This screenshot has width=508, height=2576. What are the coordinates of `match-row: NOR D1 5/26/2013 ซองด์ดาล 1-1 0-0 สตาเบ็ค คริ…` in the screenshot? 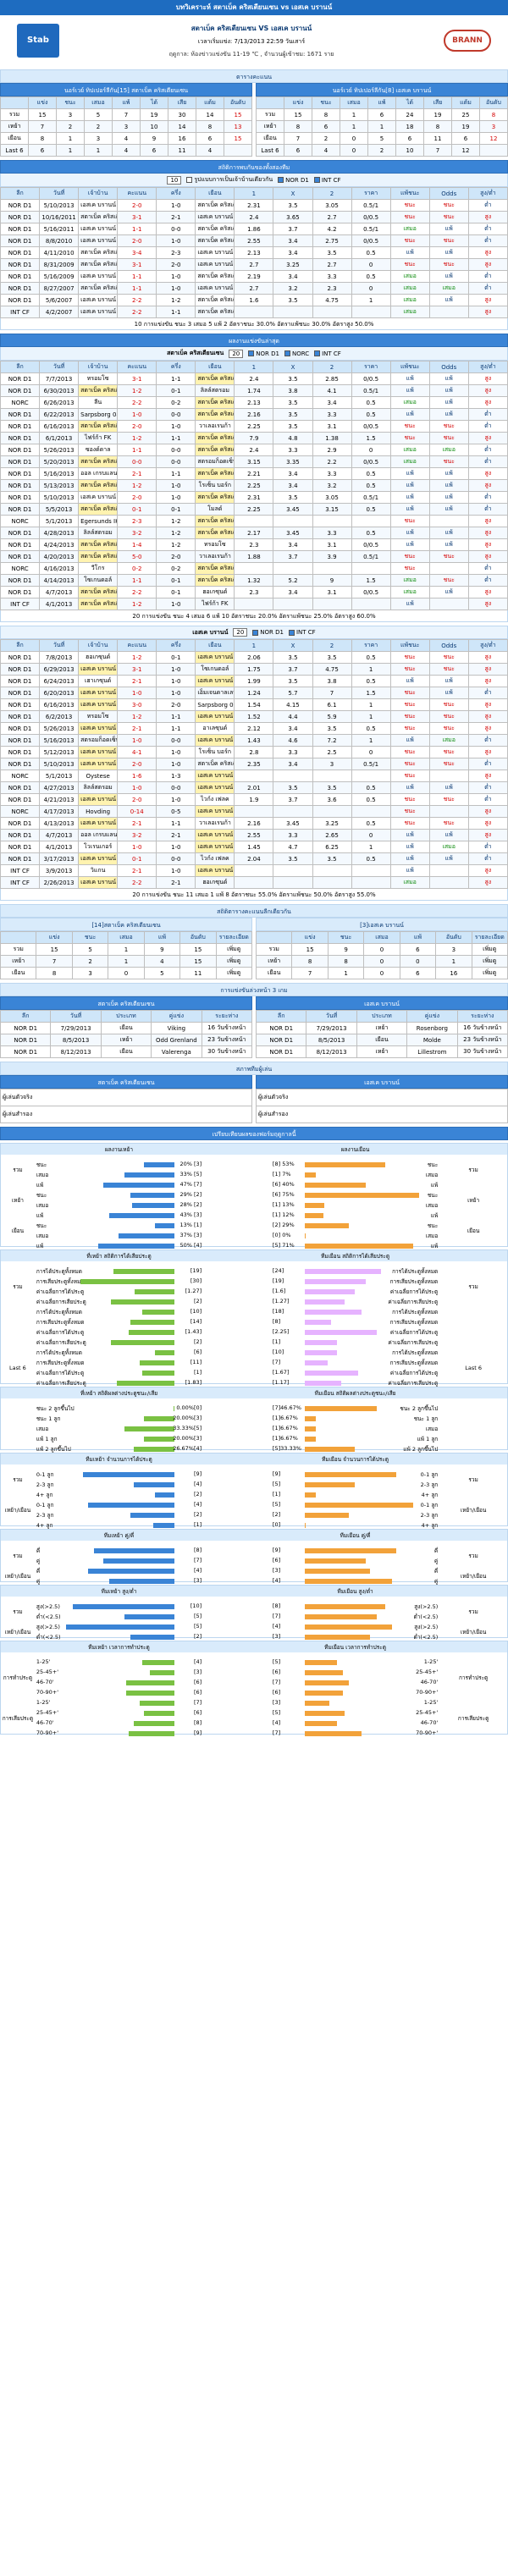 It's located at (254, 450).